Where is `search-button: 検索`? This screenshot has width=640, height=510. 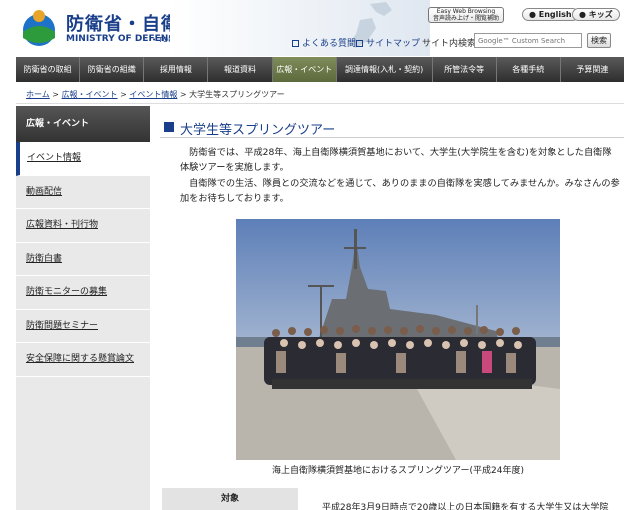
search-button: 検索 is located at coordinates (599, 40).